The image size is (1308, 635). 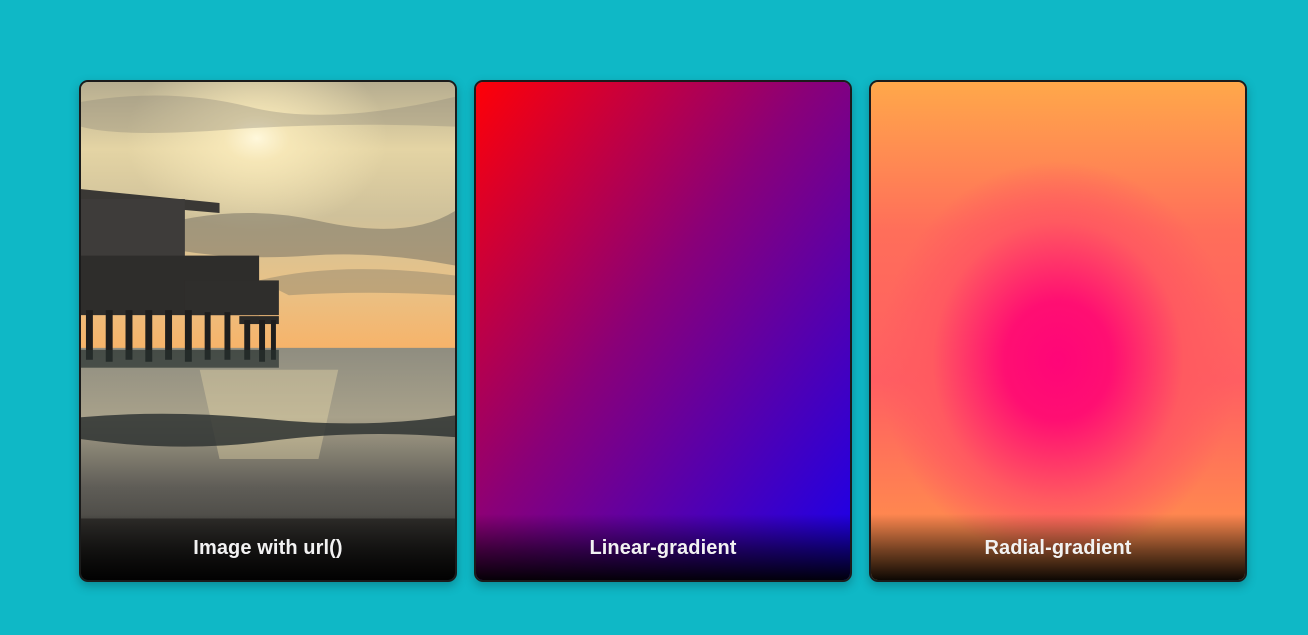 What do you see at coordinates (1058, 548) in the screenshot?
I see `card-caption: Radial-gradient` at bounding box center [1058, 548].